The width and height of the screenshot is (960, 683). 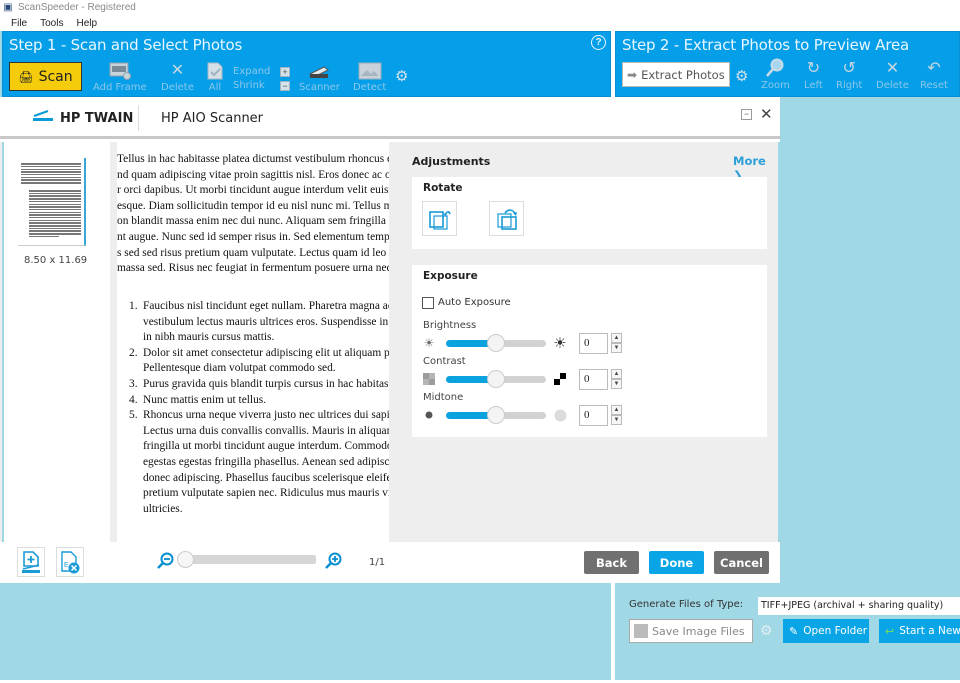 I want to click on menu-help: Help, so click(x=86, y=23).